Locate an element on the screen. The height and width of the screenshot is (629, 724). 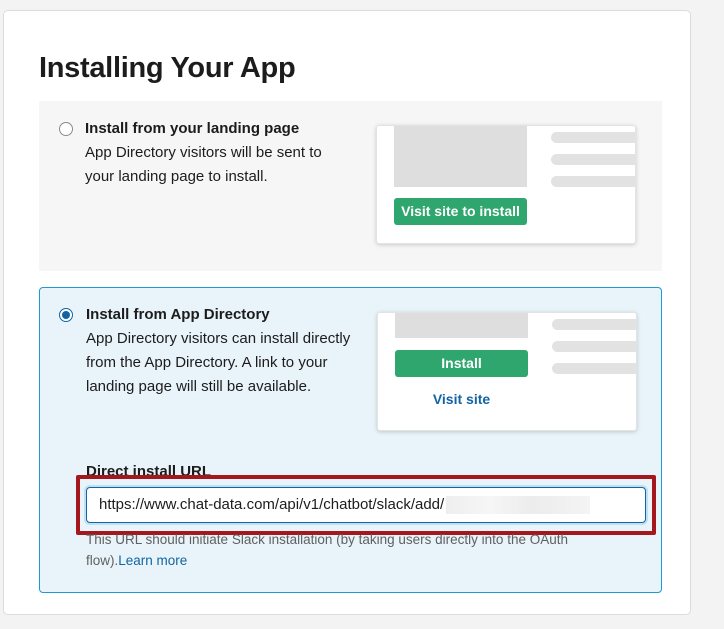
app-directory-radio is located at coordinates (66, 315).